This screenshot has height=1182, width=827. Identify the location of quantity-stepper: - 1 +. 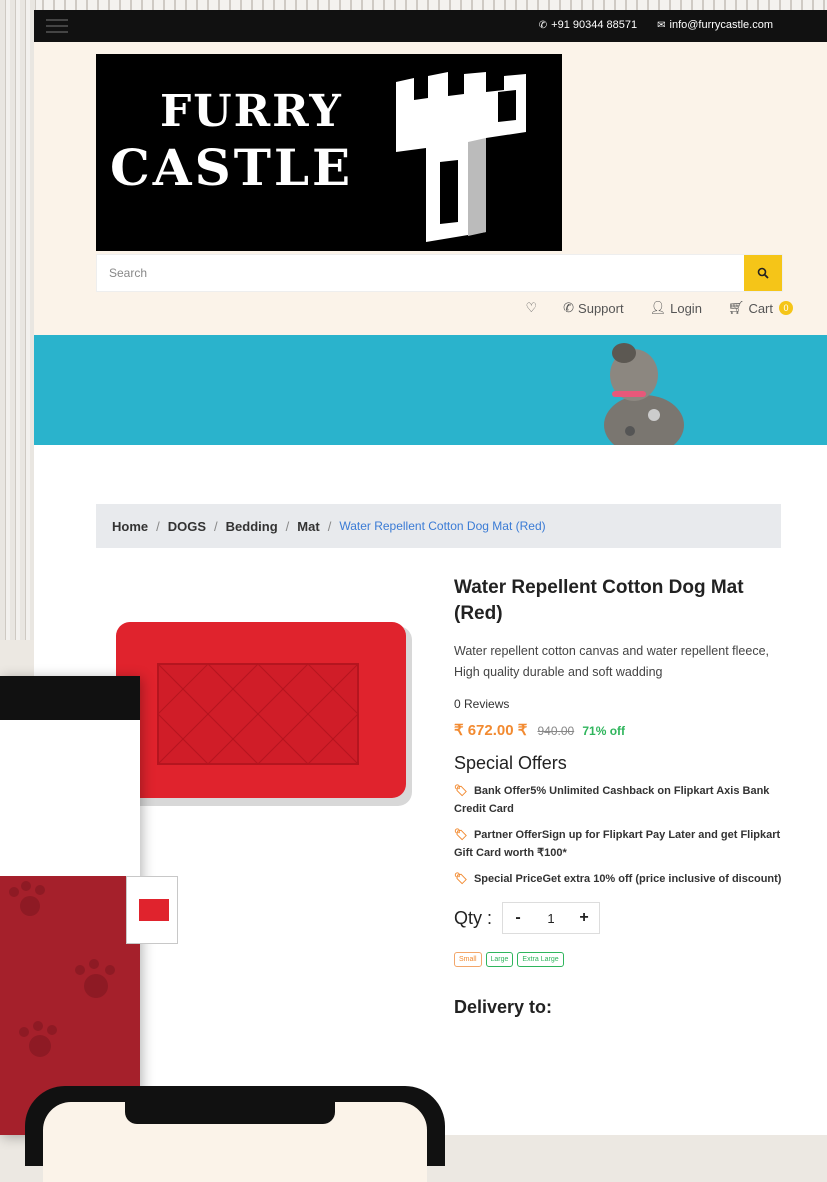
(551, 918).